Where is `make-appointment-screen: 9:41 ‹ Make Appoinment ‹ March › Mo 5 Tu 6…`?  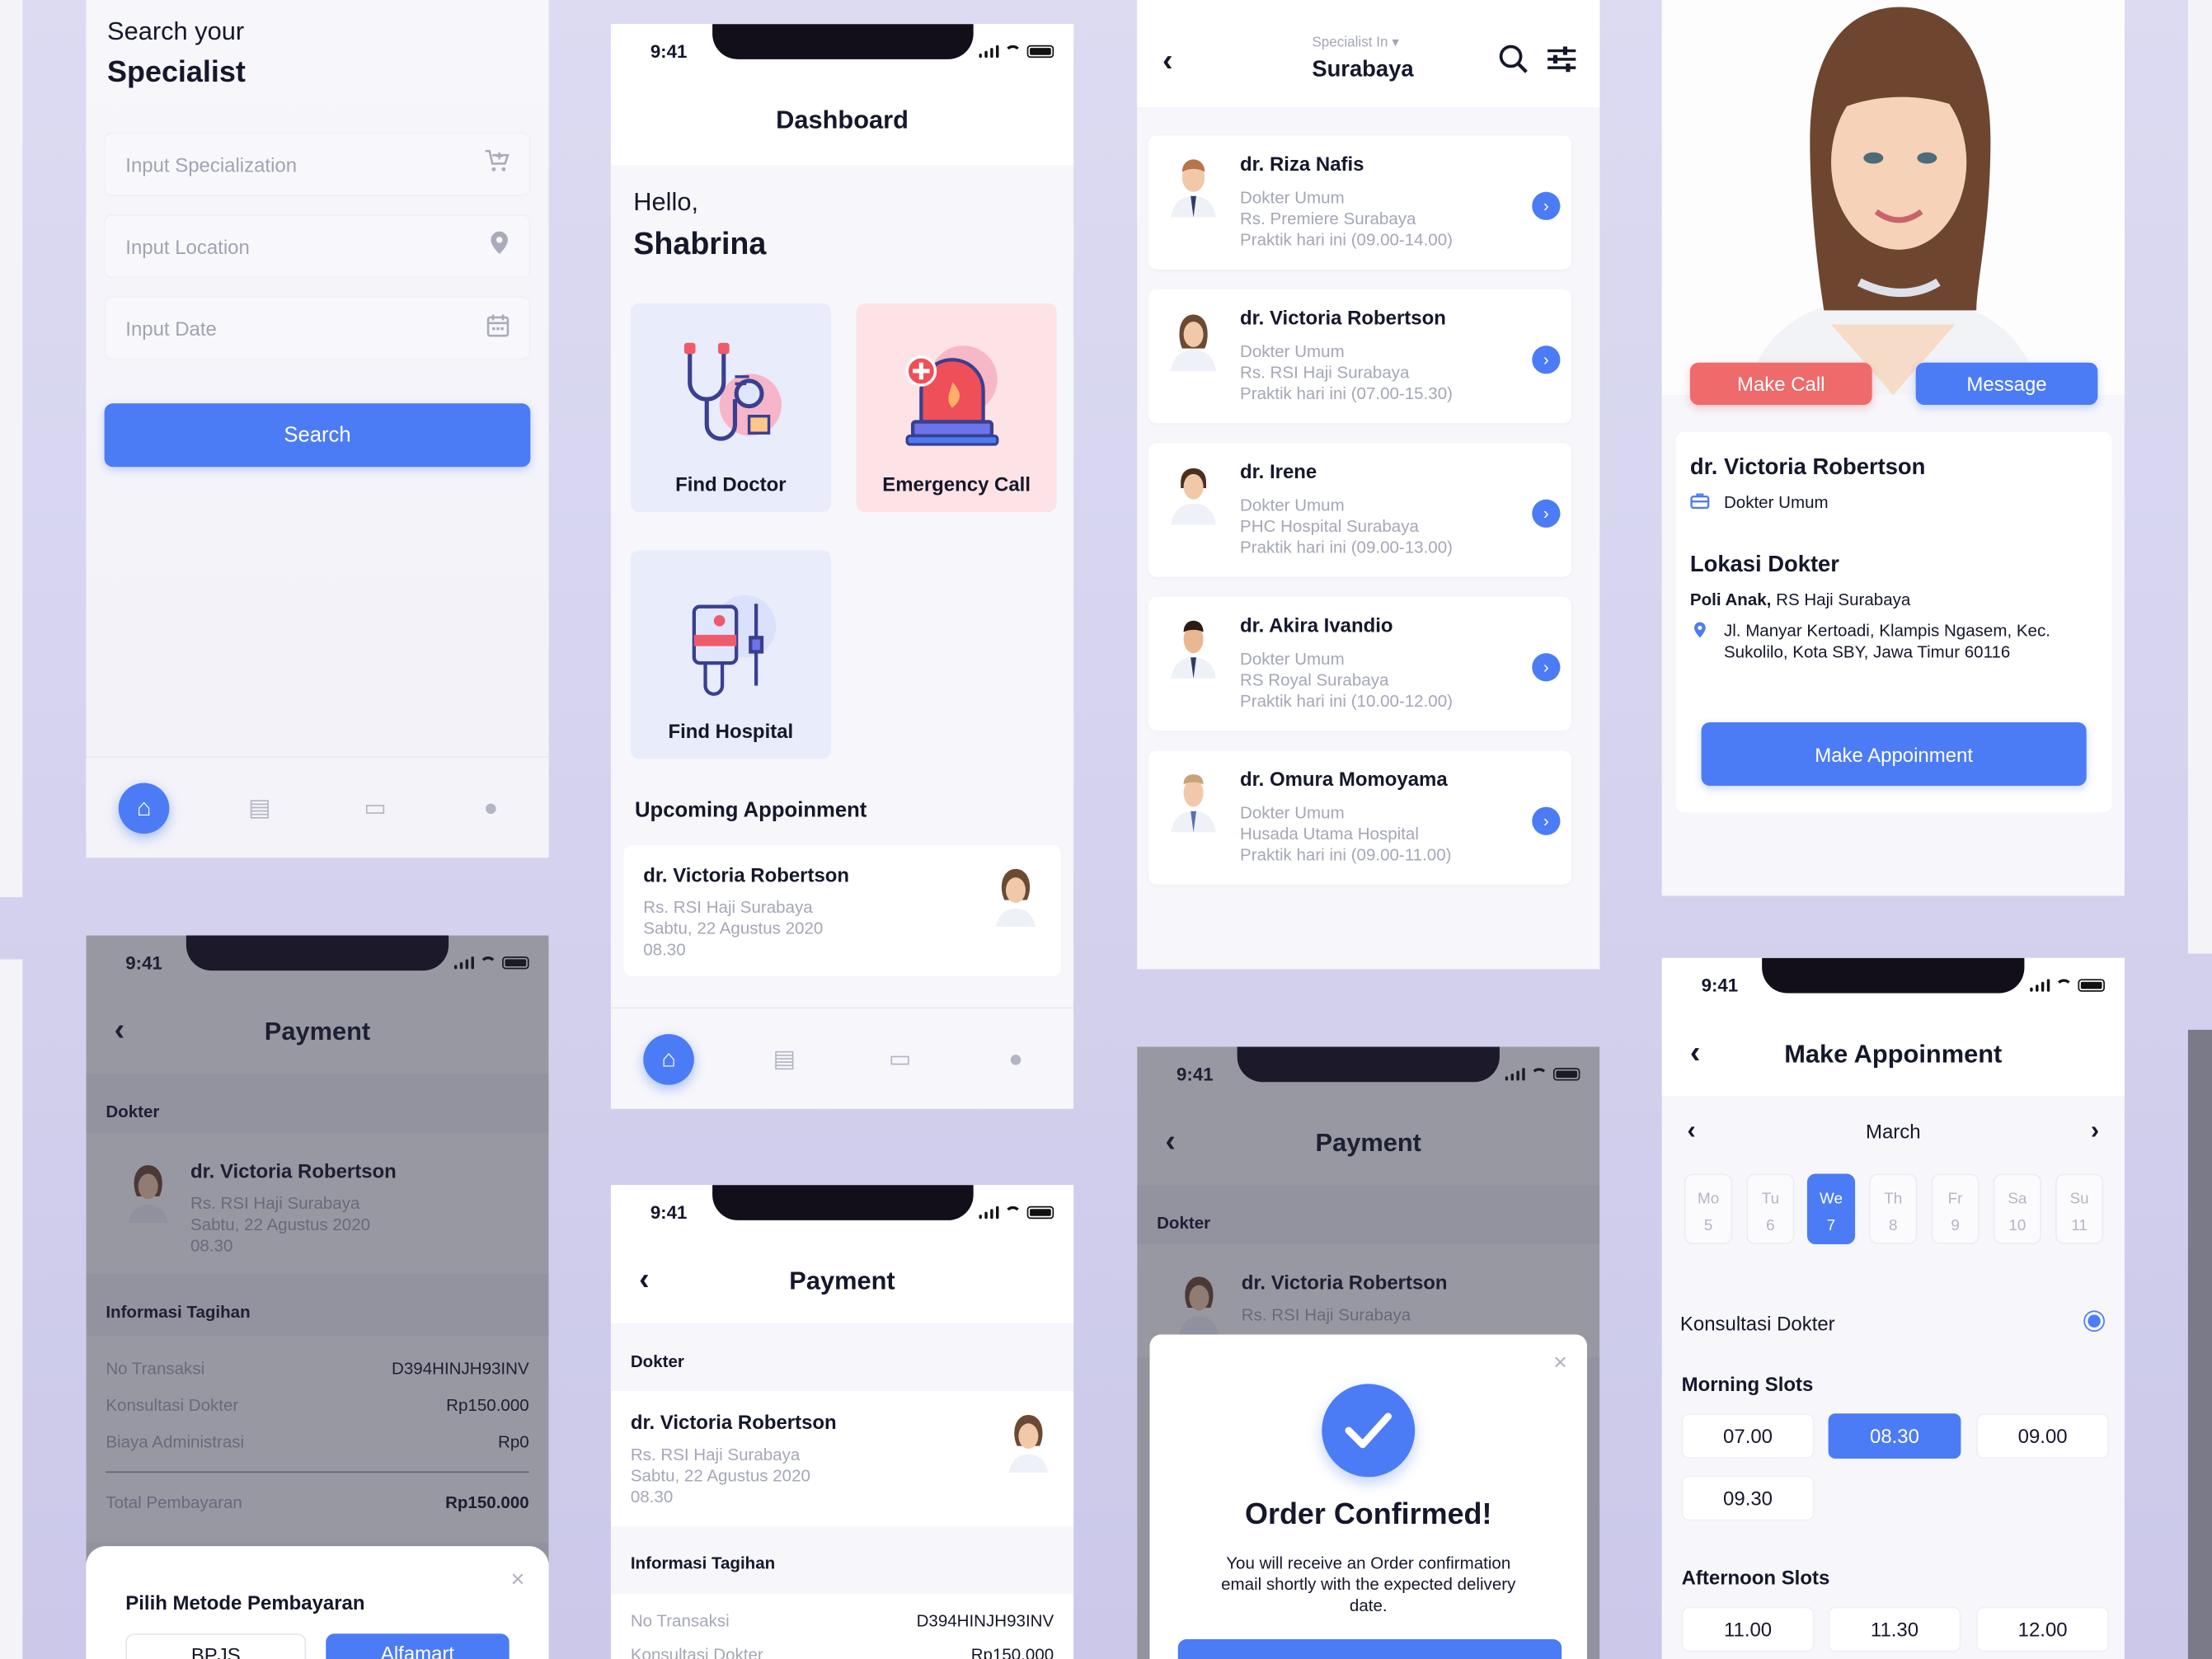
make-appointment-screen: 9:41 ‹ Make Appoinment ‹ March › Mo 5 Tu 6… is located at coordinates (1893, 1308).